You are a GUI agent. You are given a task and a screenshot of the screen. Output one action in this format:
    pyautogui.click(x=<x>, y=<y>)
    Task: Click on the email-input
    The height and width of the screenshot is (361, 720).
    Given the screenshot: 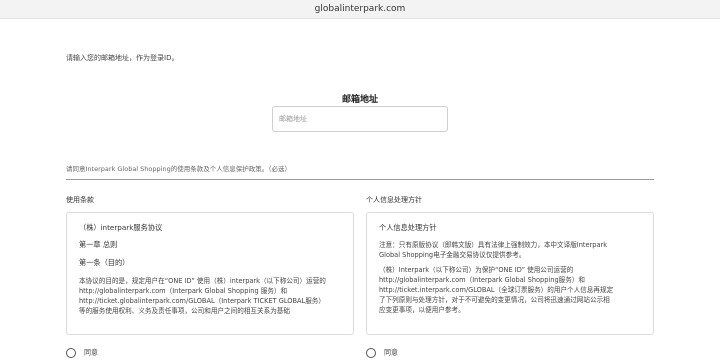 What is the action you would take?
    pyautogui.click(x=360, y=119)
    